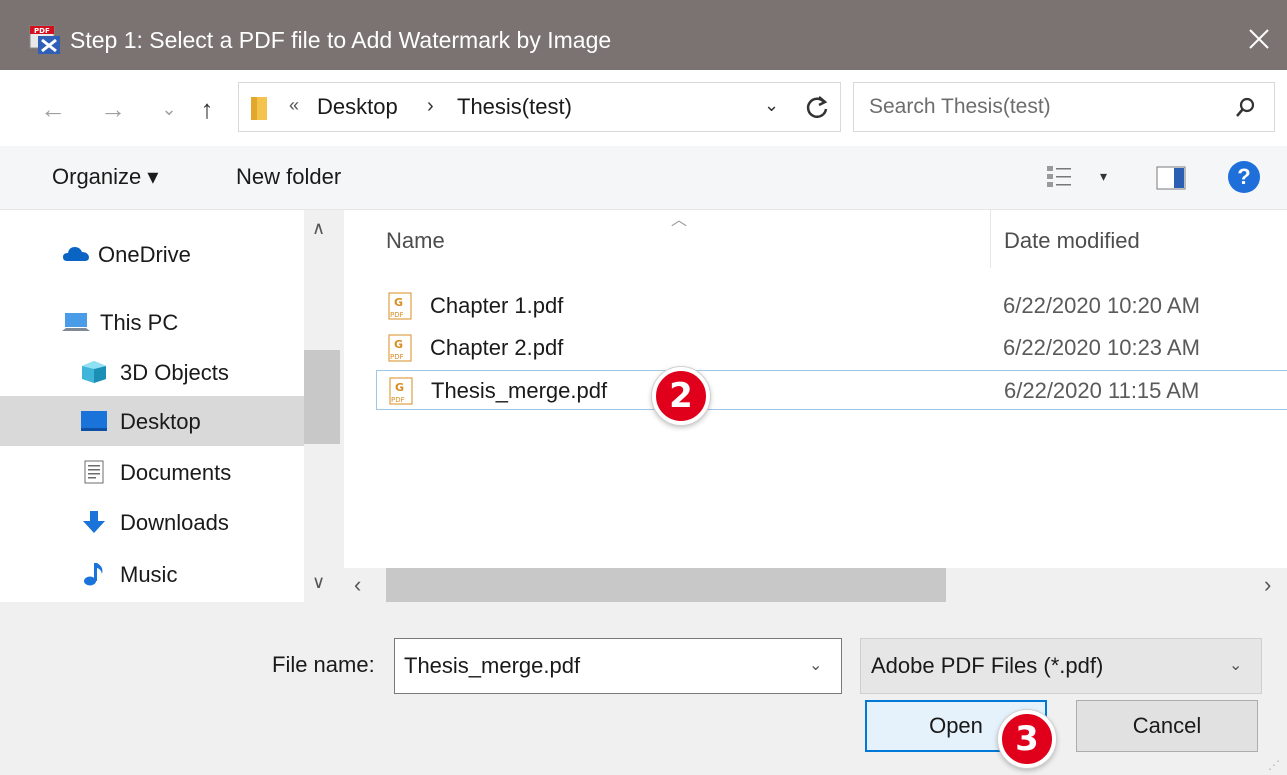  I want to click on file-type-label: Adobe PDF Files (*.pdf), so click(987, 665).